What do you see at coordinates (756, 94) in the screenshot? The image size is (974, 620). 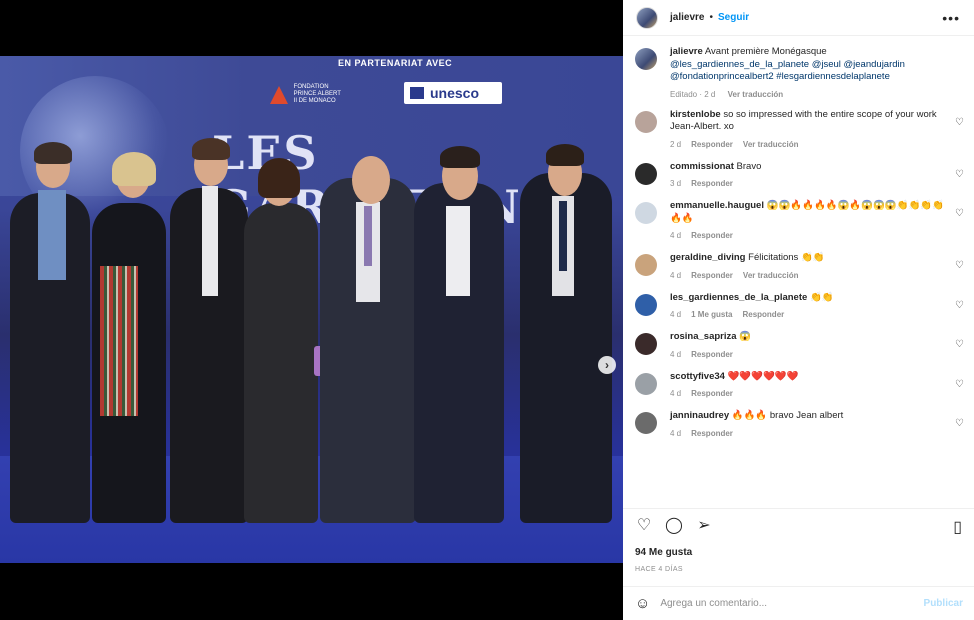 I see `caption-translate-link: Ver traducción` at bounding box center [756, 94].